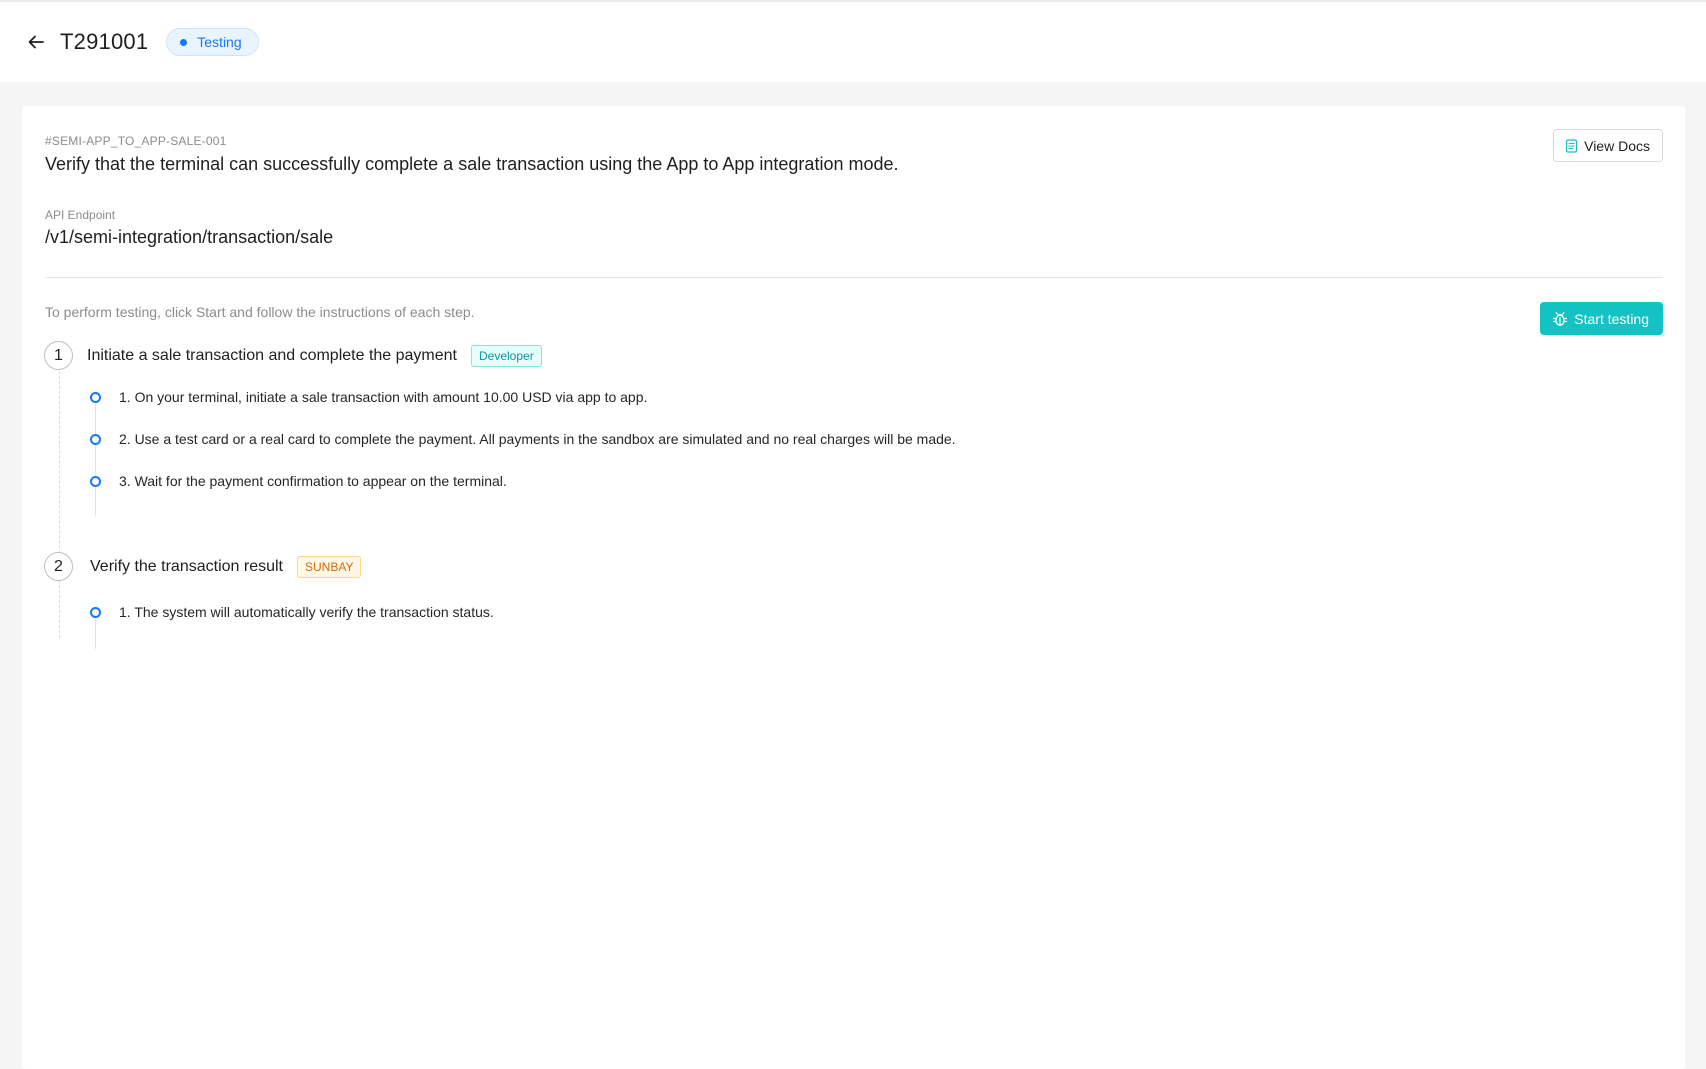 The width and height of the screenshot is (1706, 1069). I want to click on step-1-timeline, so click(95, 456).